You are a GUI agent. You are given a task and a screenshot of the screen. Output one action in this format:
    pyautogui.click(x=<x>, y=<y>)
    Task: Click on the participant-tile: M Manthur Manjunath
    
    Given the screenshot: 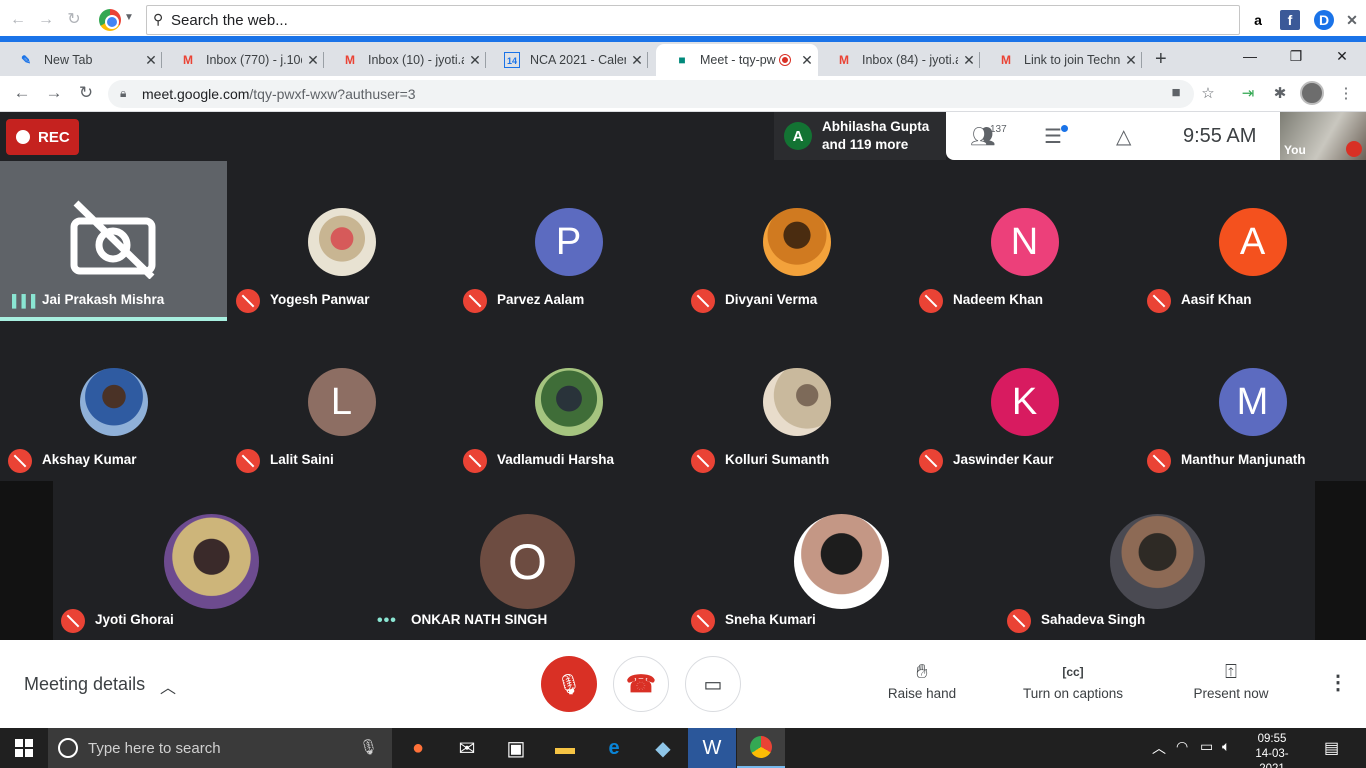 What is the action you would take?
    pyautogui.click(x=1252, y=401)
    